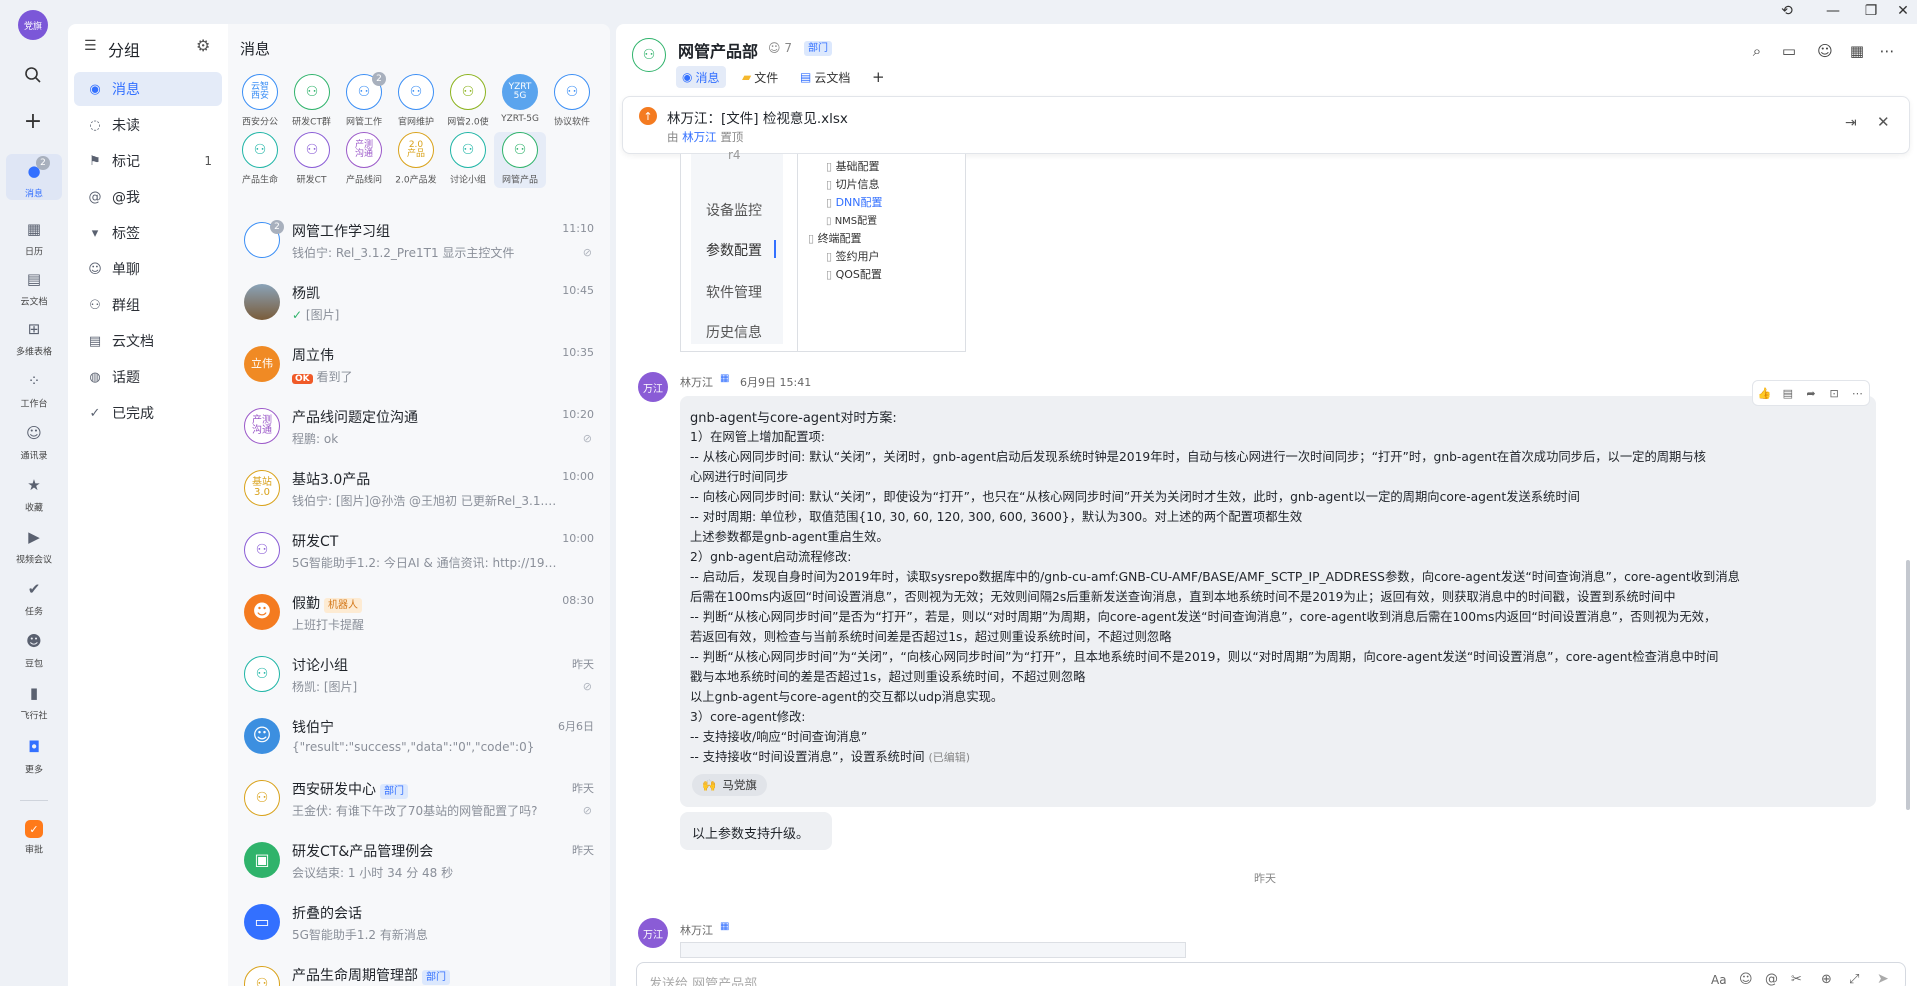 This screenshot has height=986, width=1917. I want to click on list-item: ▣ 研发CT&产品管理例会 昨天 会议结束: 1 小时 34 分 48 秒, so click(419, 861).